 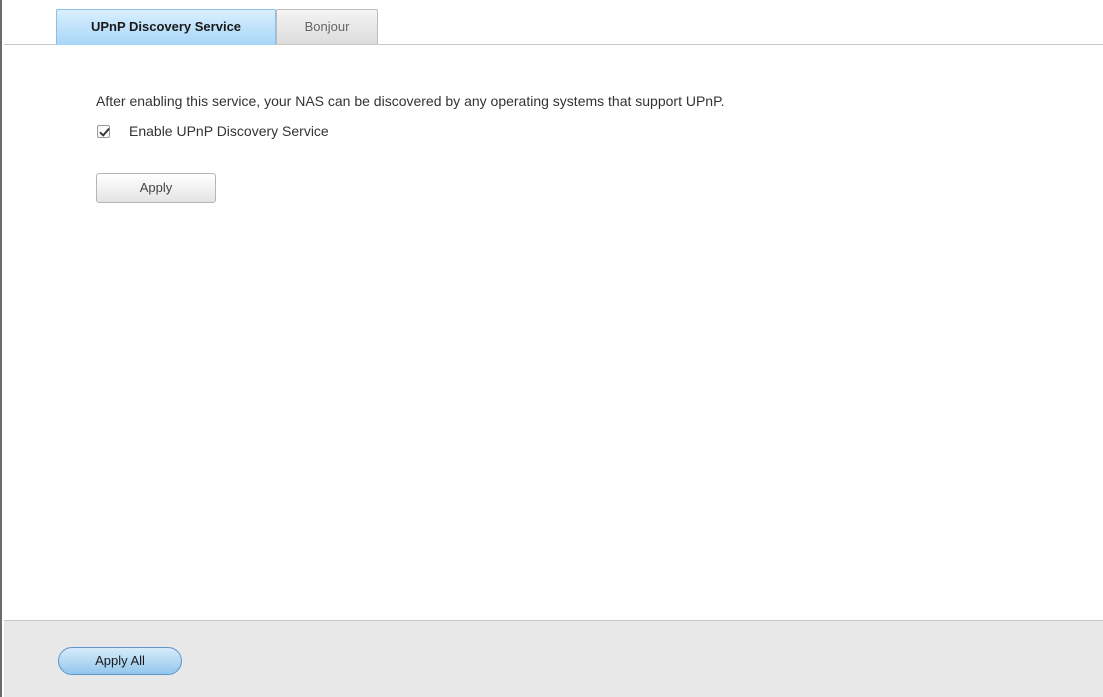 I want to click on tab-bar: UPnP Discovery Service Bonjour, so click(x=553, y=22).